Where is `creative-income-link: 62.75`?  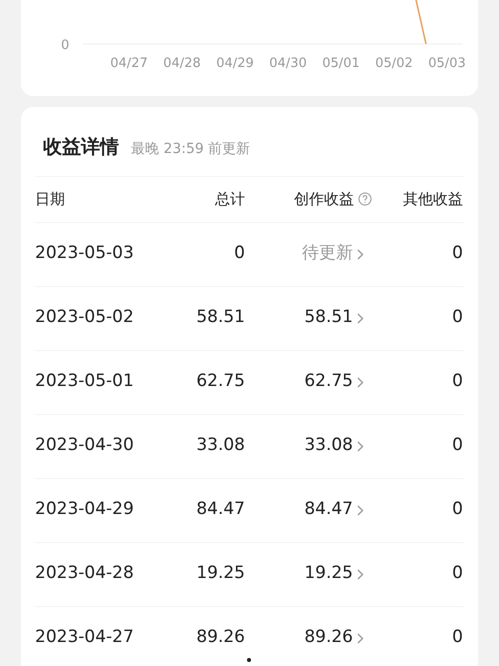
creative-income-link: 62.75 is located at coordinates (308, 382).